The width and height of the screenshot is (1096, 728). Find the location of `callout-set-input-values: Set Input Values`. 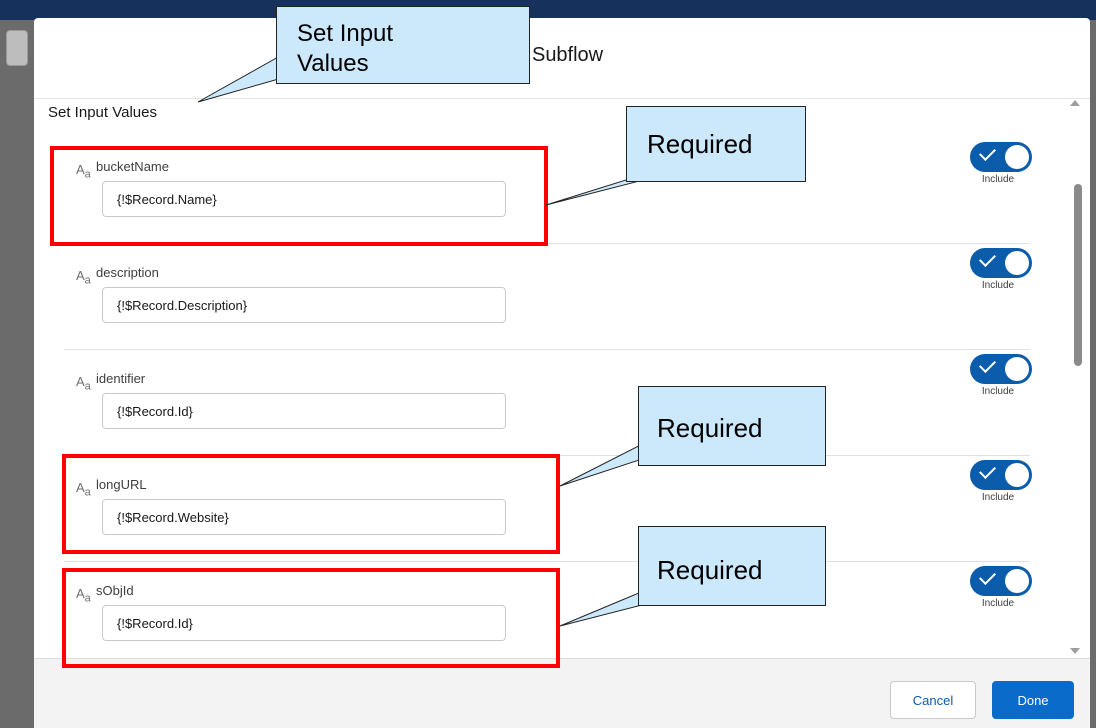

callout-set-input-values: Set Input Values is located at coordinates (403, 45).